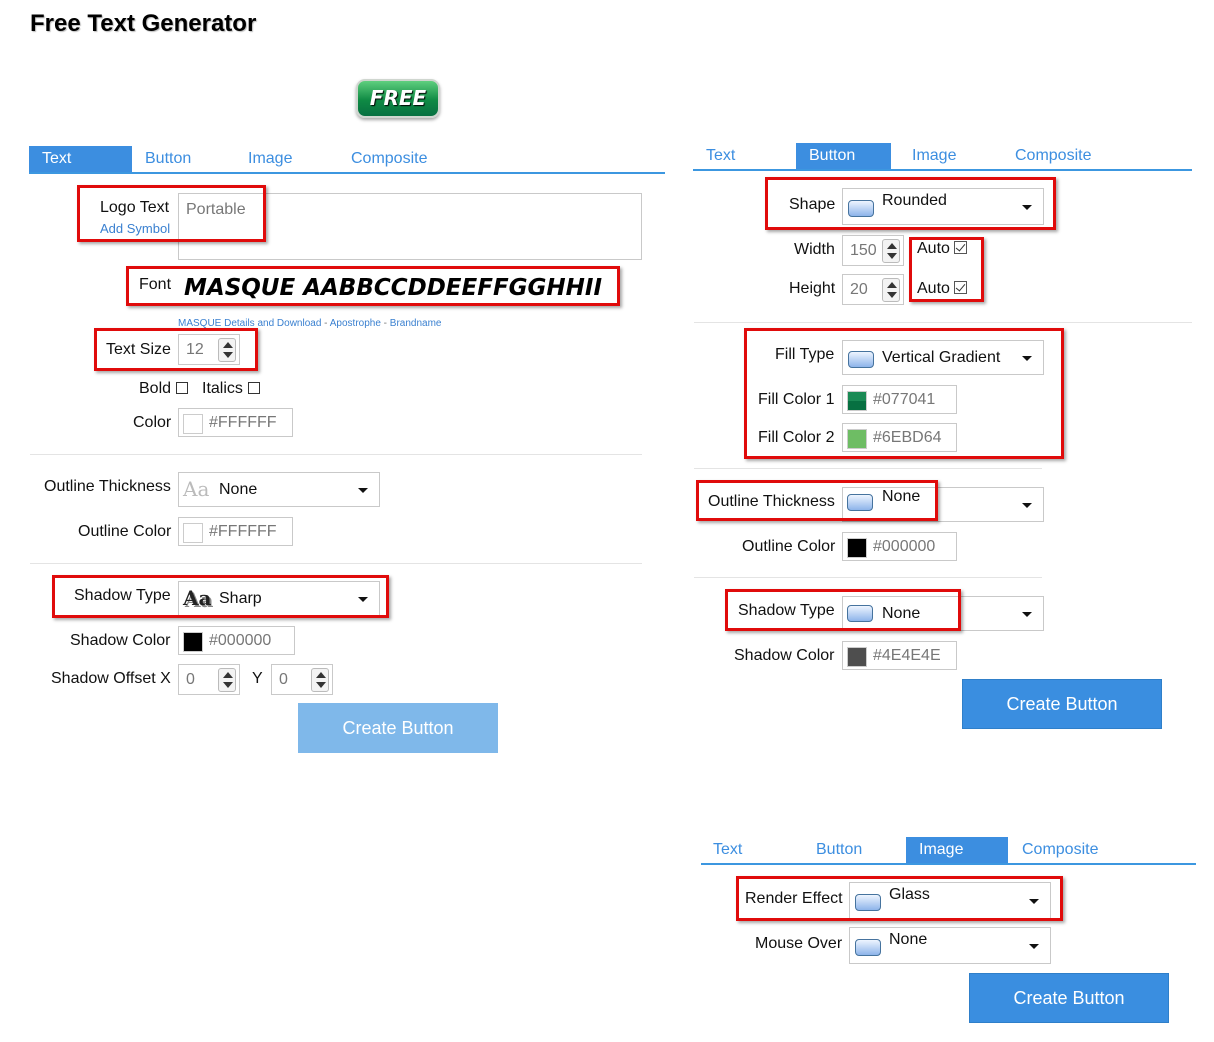 This screenshot has height=1042, width=1214. Describe the element at coordinates (122, 595) in the screenshot. I see `shadow-type-label: Shadow Type` at that location.